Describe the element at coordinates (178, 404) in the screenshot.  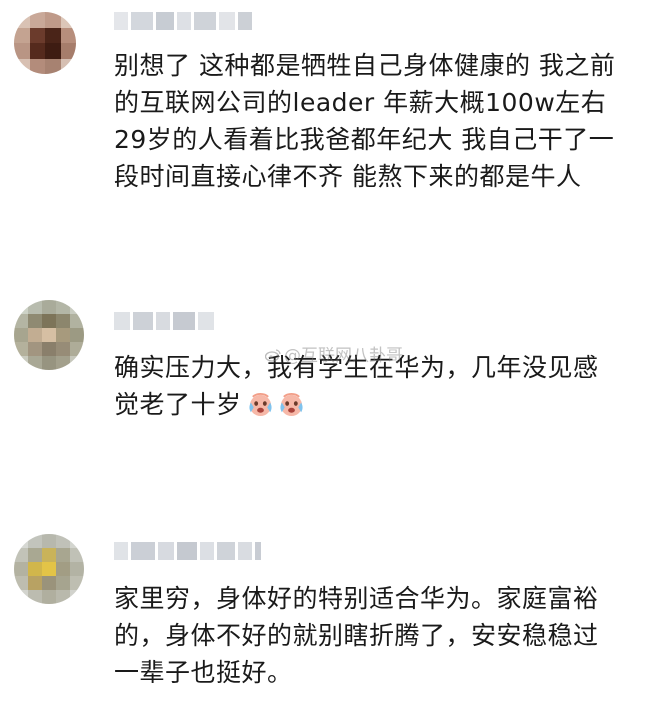
I see `comment-line-text: 觉老了十岁` at that location.